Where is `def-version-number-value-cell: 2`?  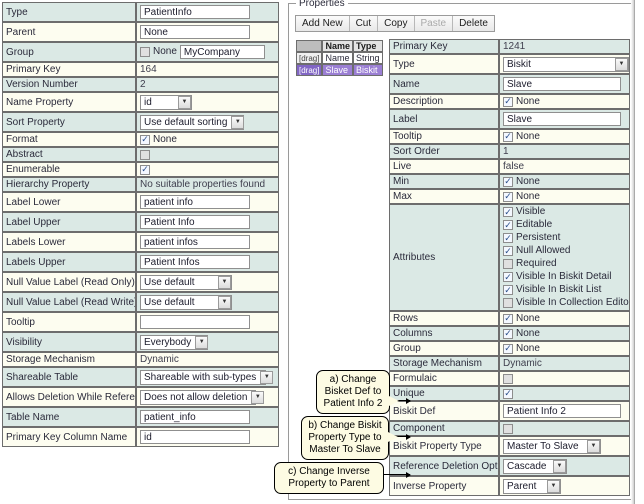 def-version-number-value-cell: 2 is located at coordinates (207, 84).